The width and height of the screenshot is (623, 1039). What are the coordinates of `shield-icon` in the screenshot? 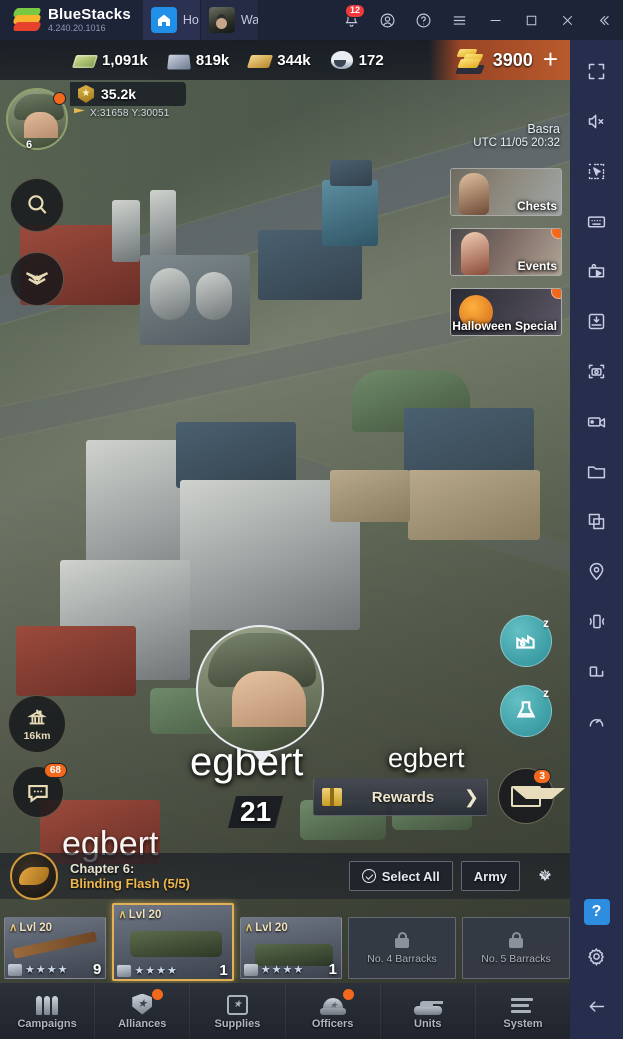 It's located at (142, 1004).